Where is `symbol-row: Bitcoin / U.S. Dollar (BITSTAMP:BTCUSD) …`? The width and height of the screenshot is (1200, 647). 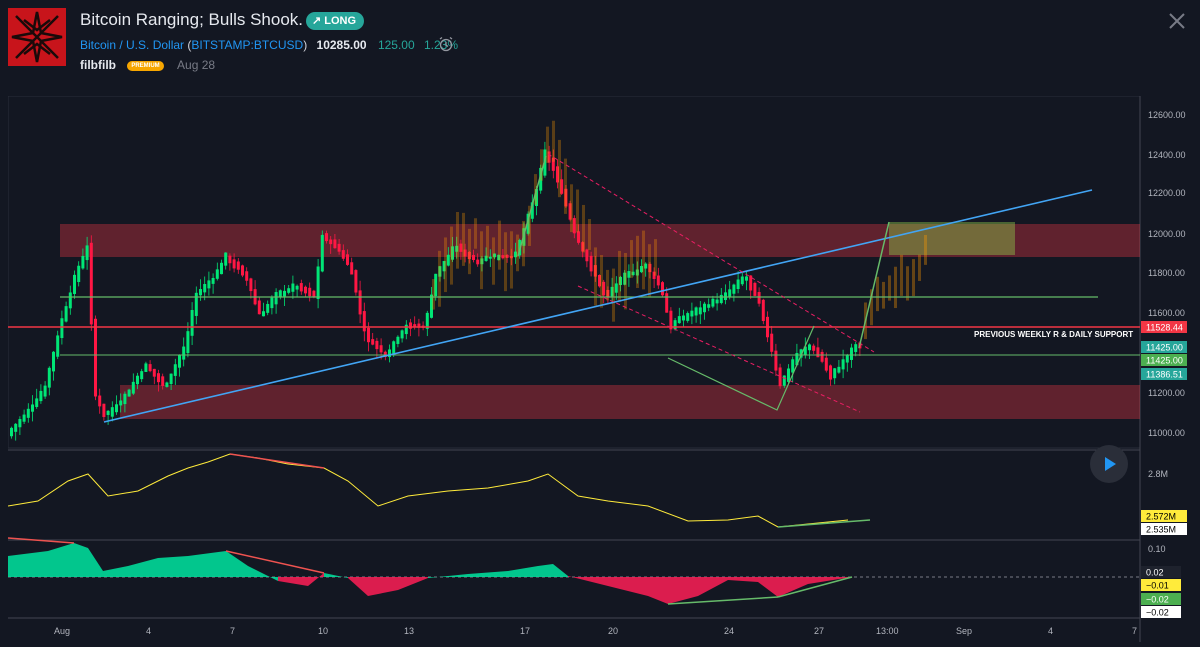 symbol-row: Bitcoin / U.S. Dollar (BITSTAMP:BTCUSD) … is located at coordinates (269, 45).